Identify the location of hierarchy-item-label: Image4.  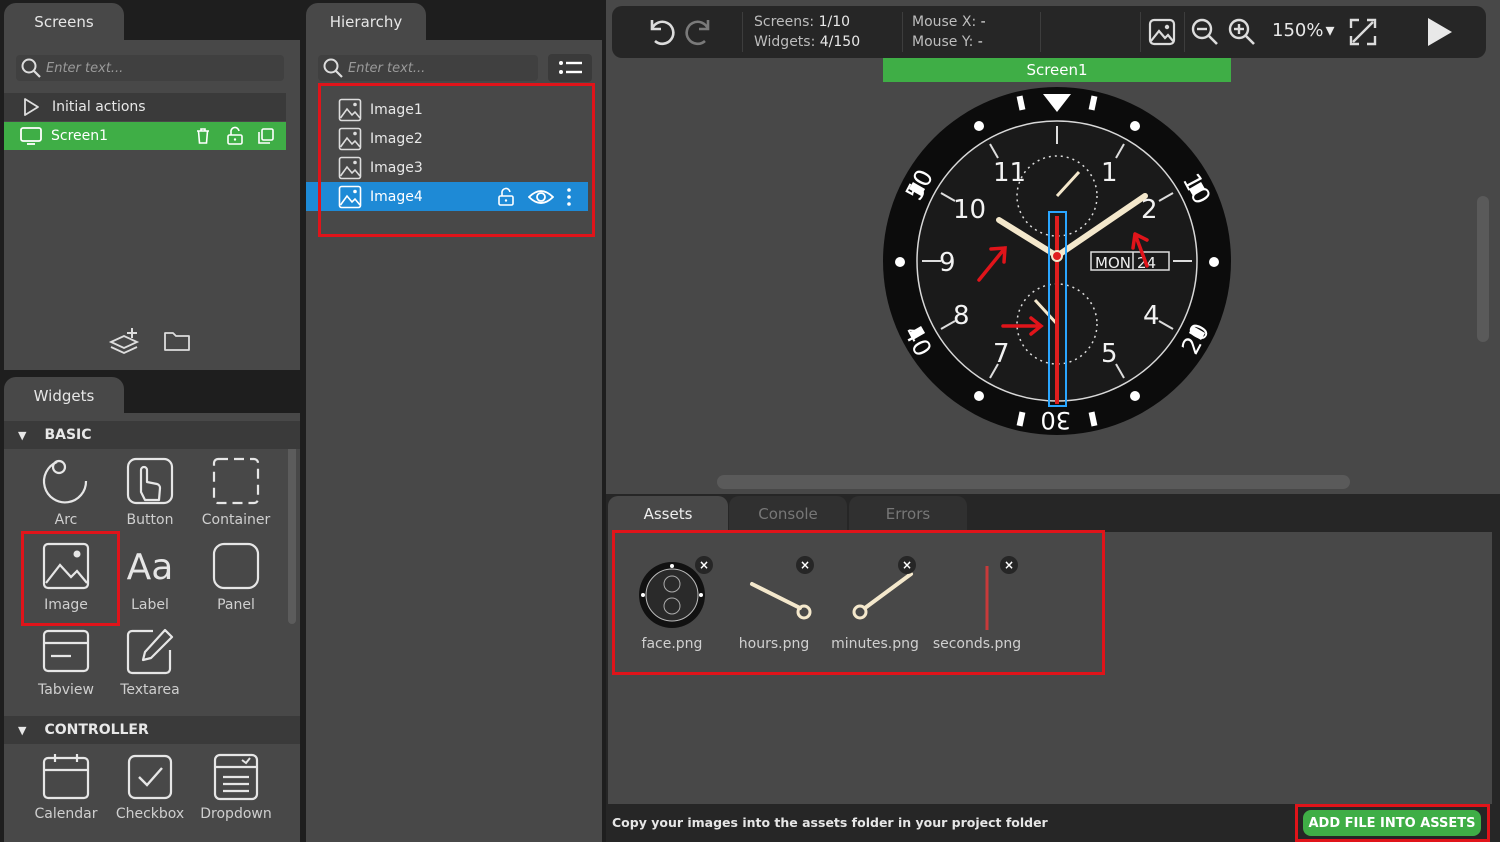
(396, 196).